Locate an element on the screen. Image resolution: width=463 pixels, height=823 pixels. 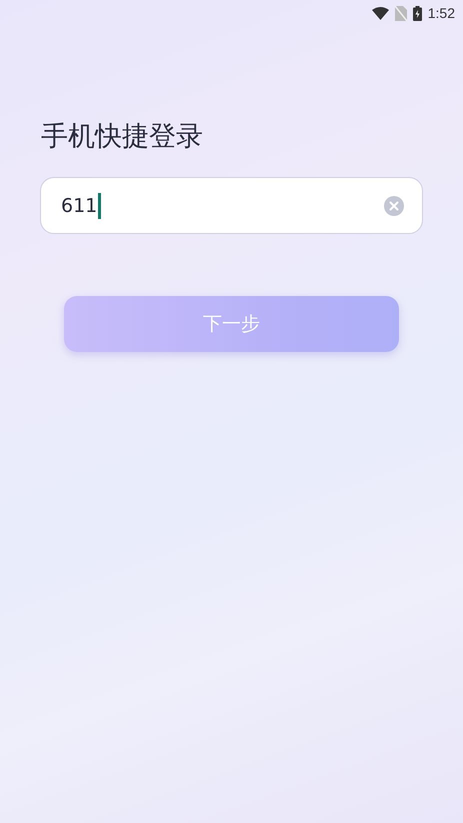
wifi-icon is located at coordinates (380, 13).